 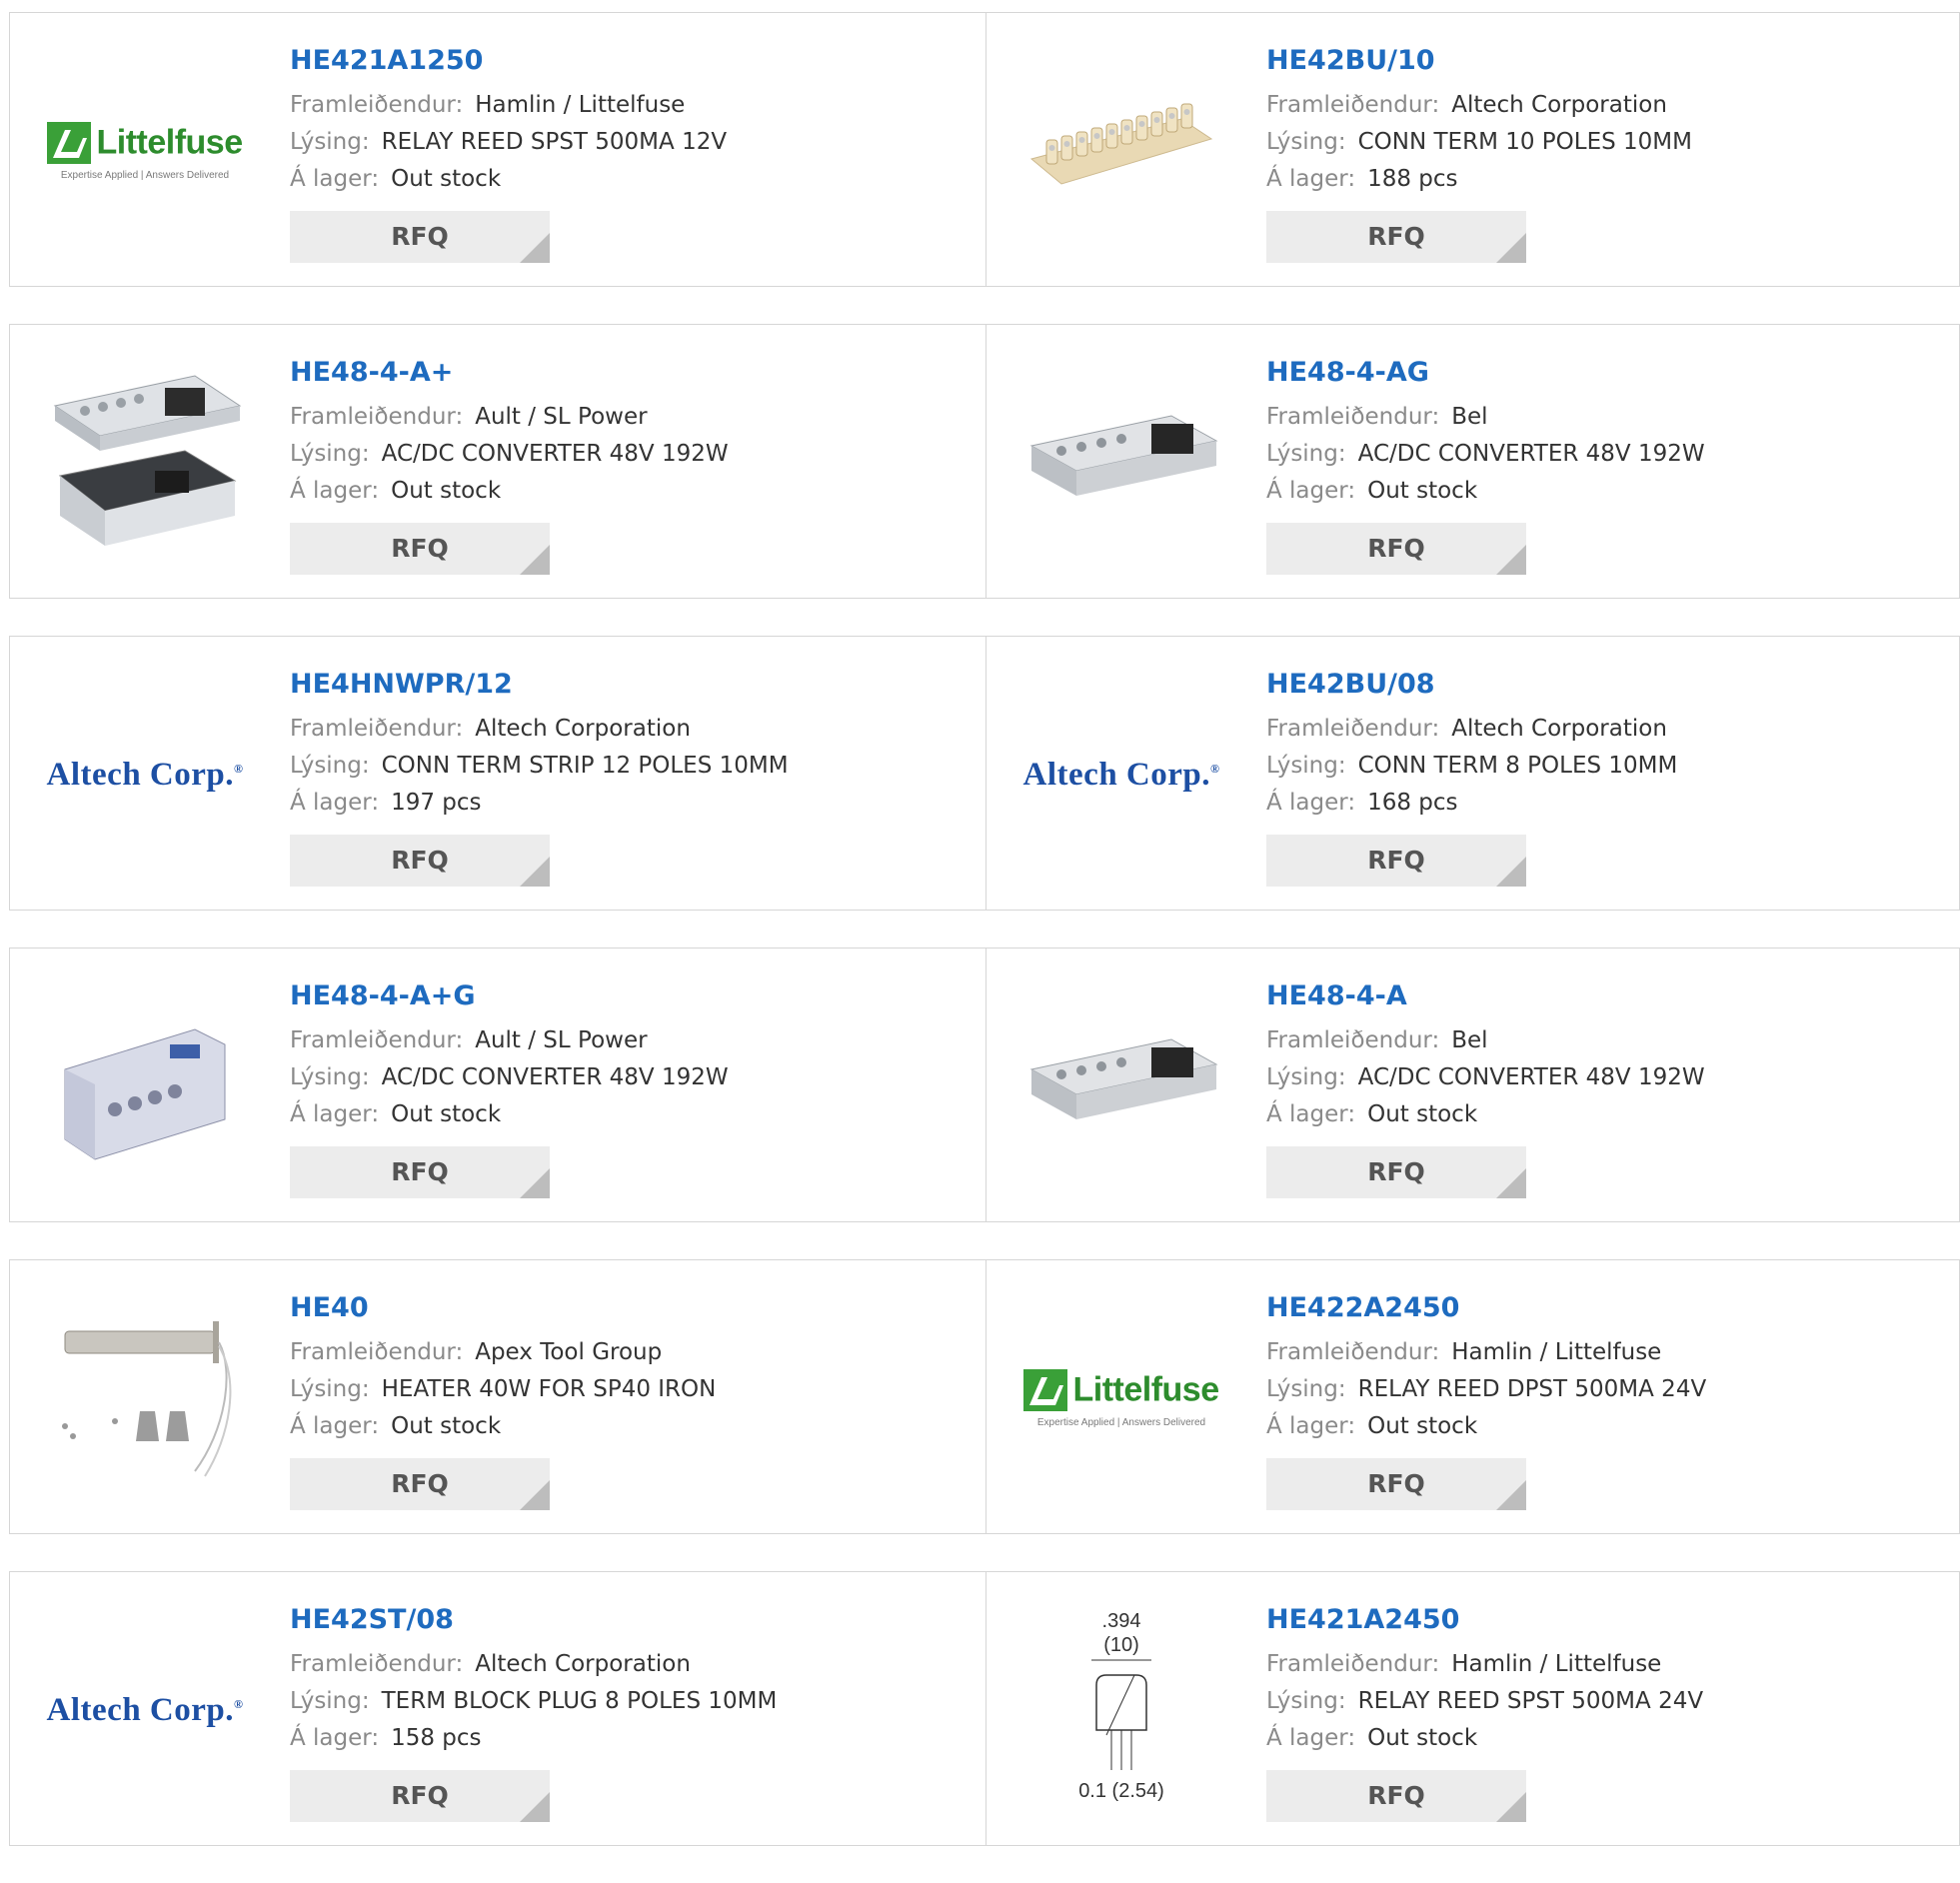 I want to click on part-number-link: HE48-4-AG, so click(x=1486, y=373).